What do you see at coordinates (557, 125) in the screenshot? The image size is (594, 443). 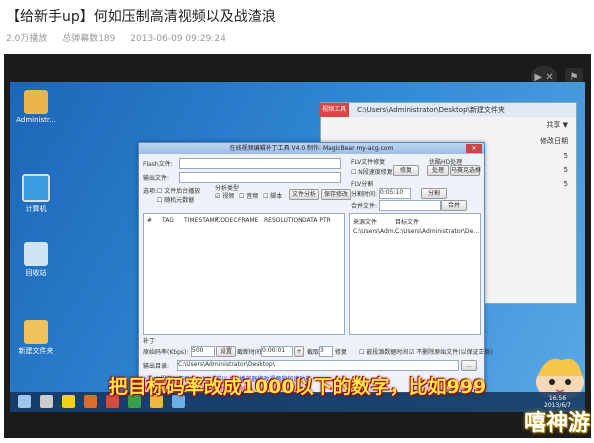 I see `explorer-row: 共享 ▼` at bounding box center [557, 125].